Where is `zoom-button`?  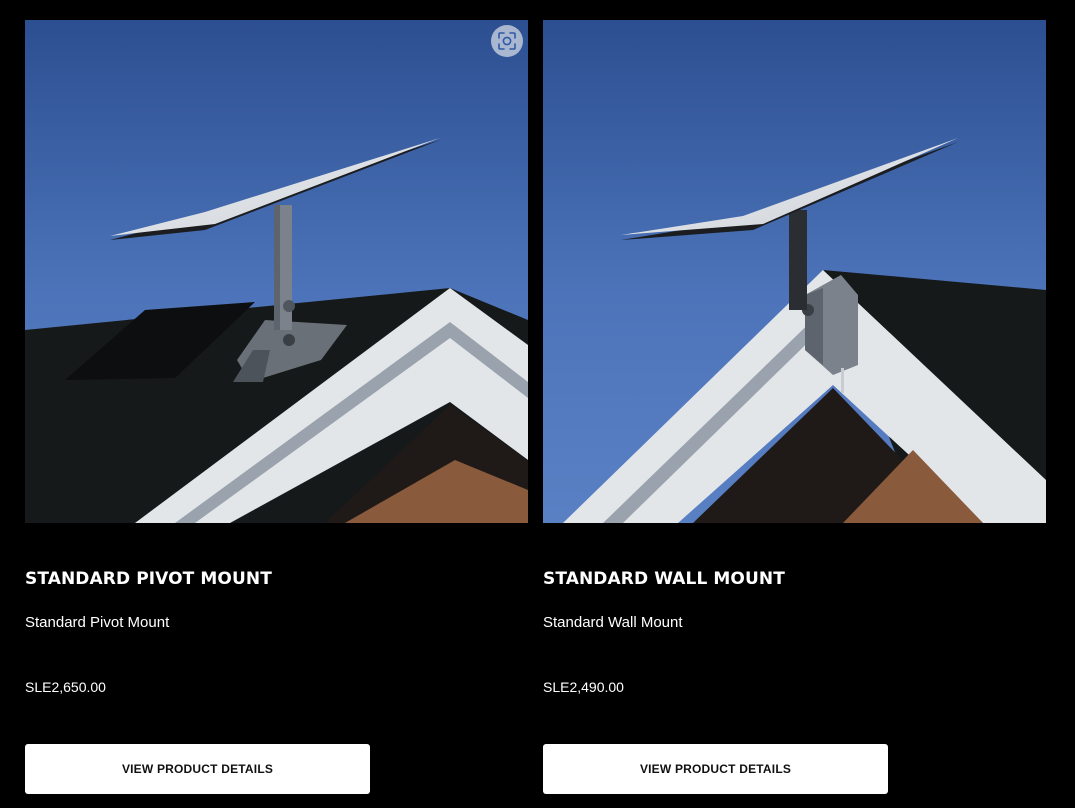
zoom-button is located at coordinates (507, 41).